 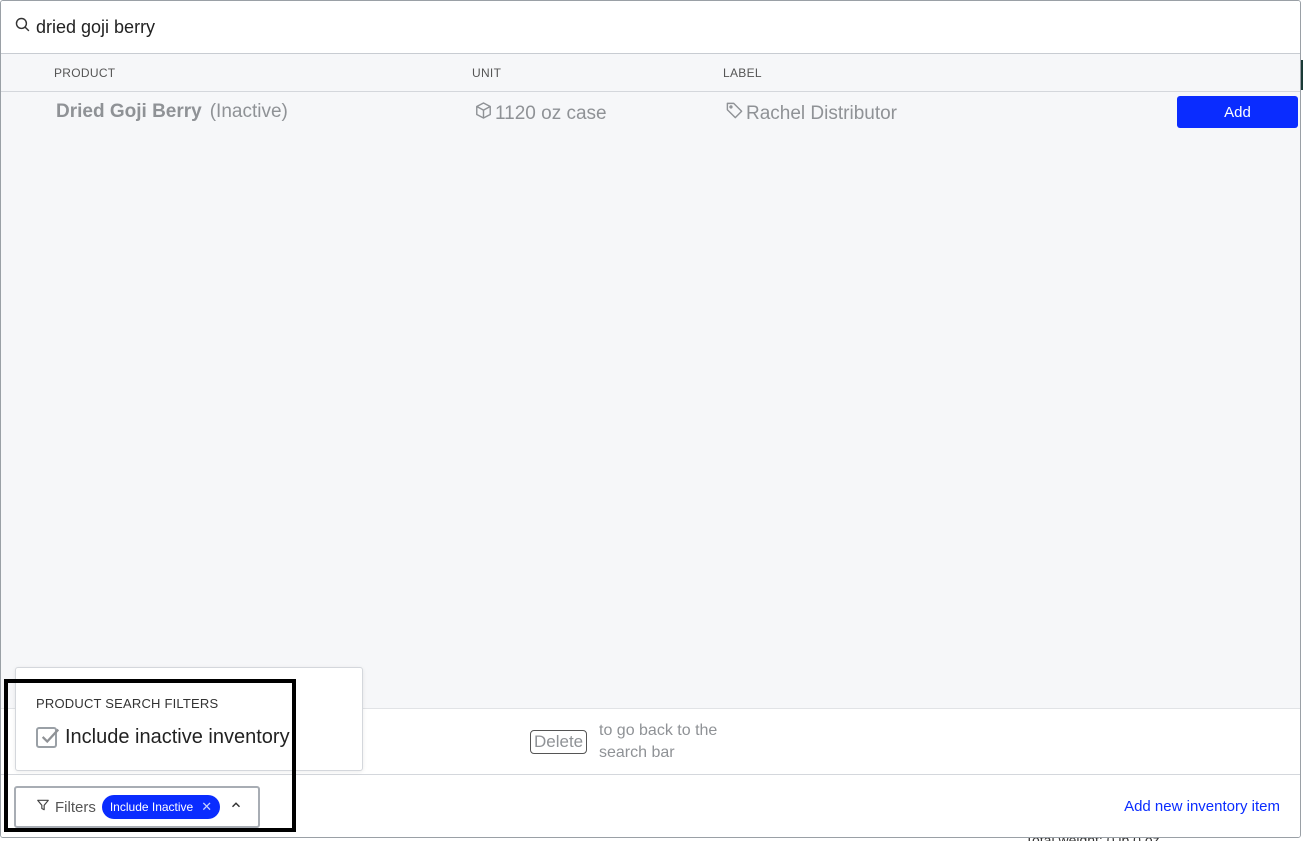 I want to click on inactive-status: (Inactive), so click(x=248, y=111).